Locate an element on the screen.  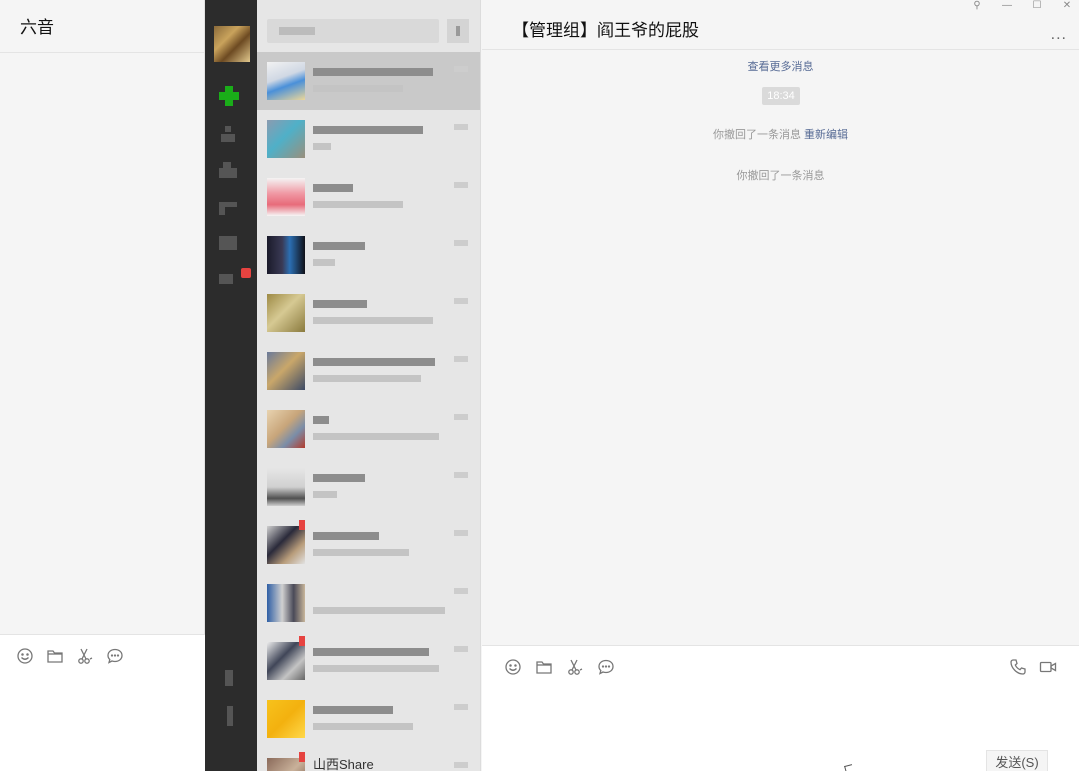
notification-badge is located at coordinates (246, 273).